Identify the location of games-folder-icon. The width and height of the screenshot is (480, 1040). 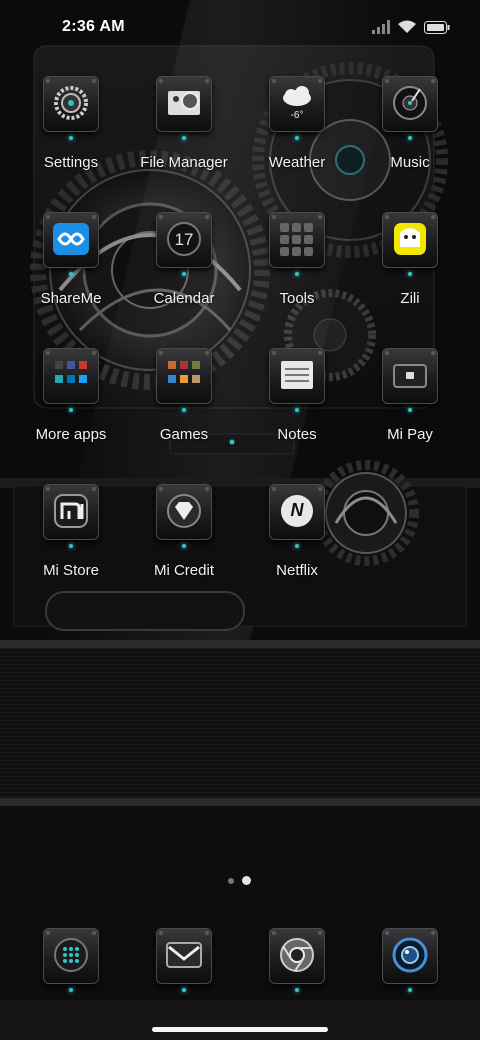
(184, 376).